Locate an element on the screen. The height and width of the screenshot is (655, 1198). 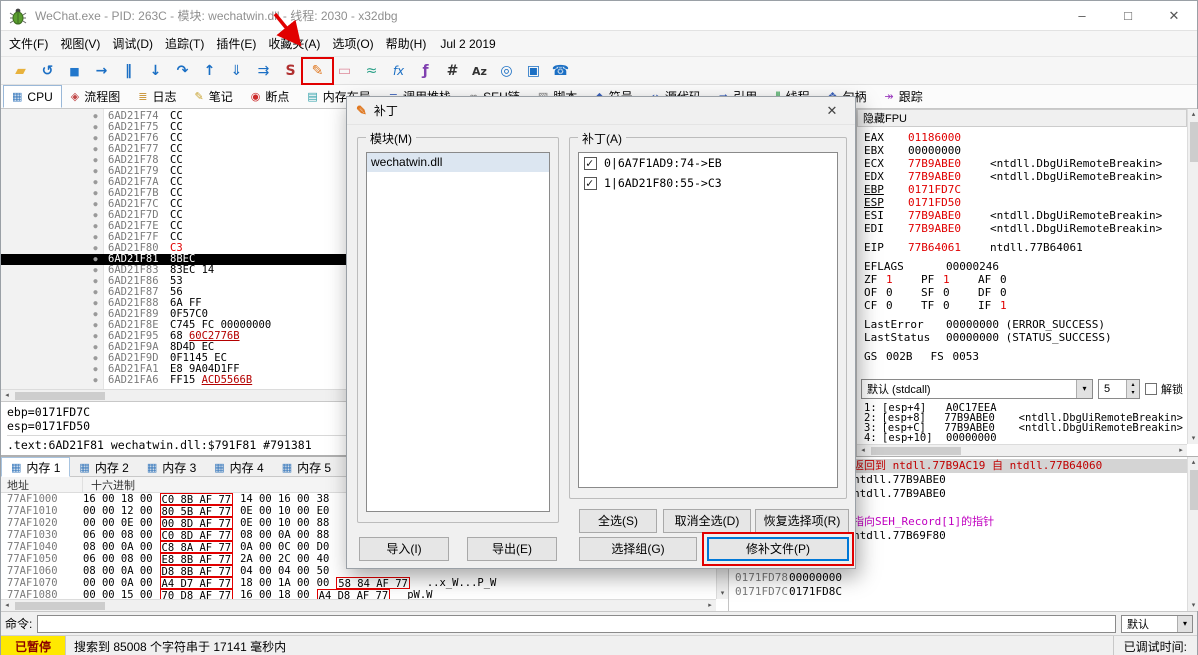
register-row: ESP 0171FD50 is located at coordinates (1024, 202).